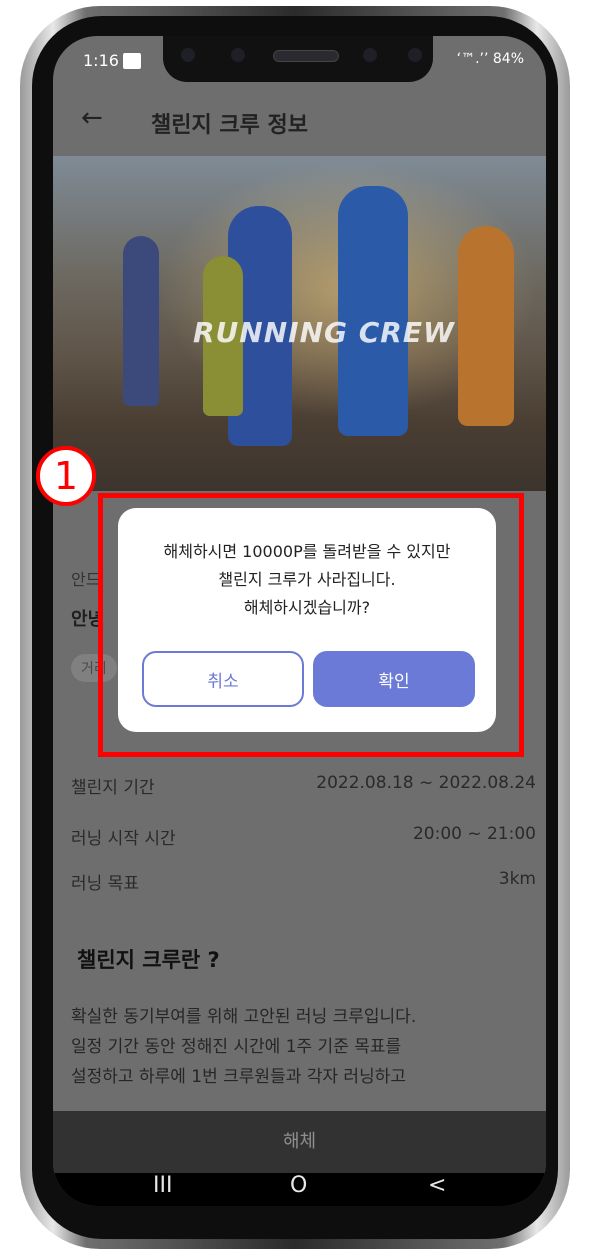 The width and height of the screenshot is (590, 1255). Describe the element at coordinates (86, 579) in the screenshot. I see `crew-type-label: 안드` at that location.